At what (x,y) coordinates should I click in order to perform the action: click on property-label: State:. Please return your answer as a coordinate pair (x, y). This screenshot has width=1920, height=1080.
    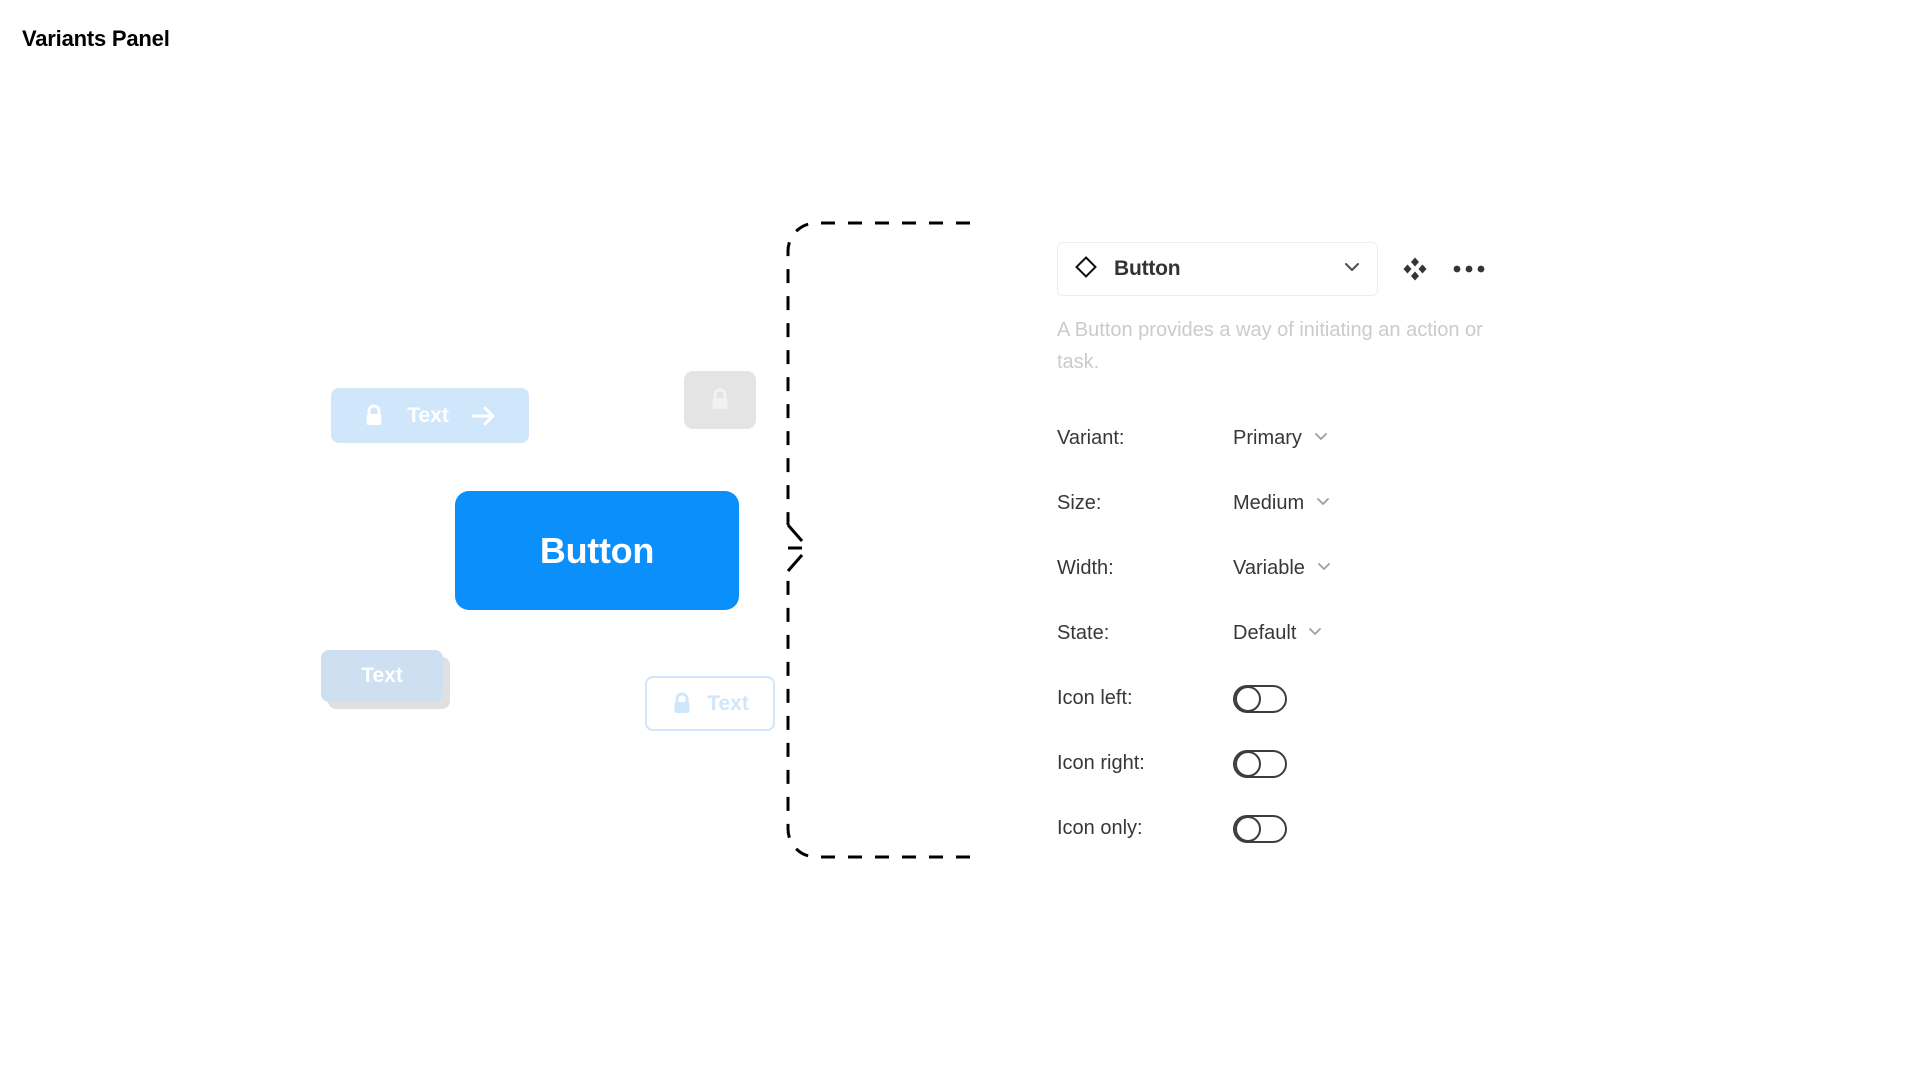
    Looking at the image, I should click on (1083, 633).